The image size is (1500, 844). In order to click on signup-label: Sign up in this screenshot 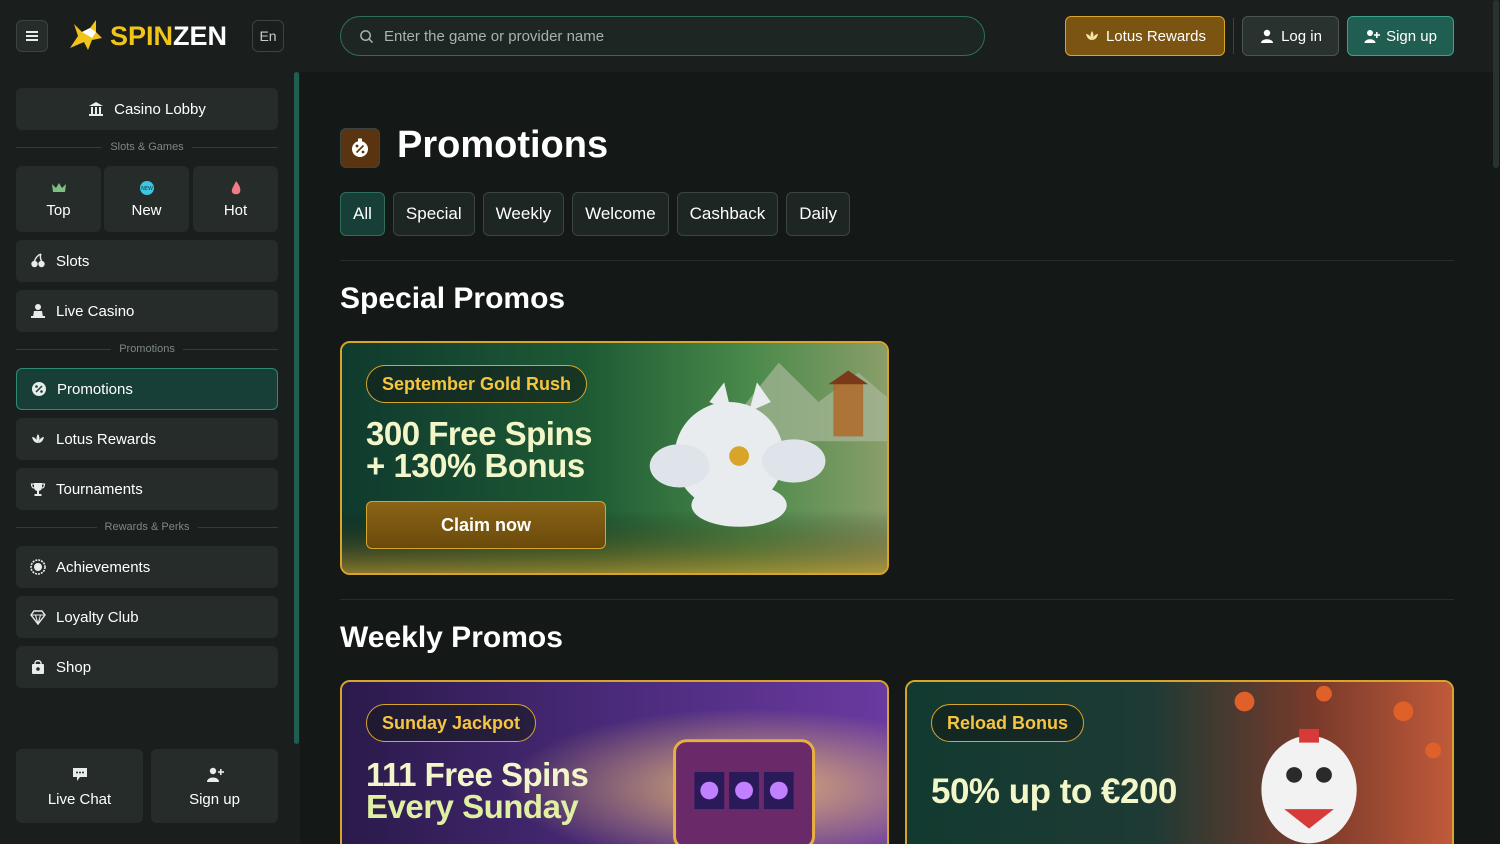, I will do `click(1411, 36)`.